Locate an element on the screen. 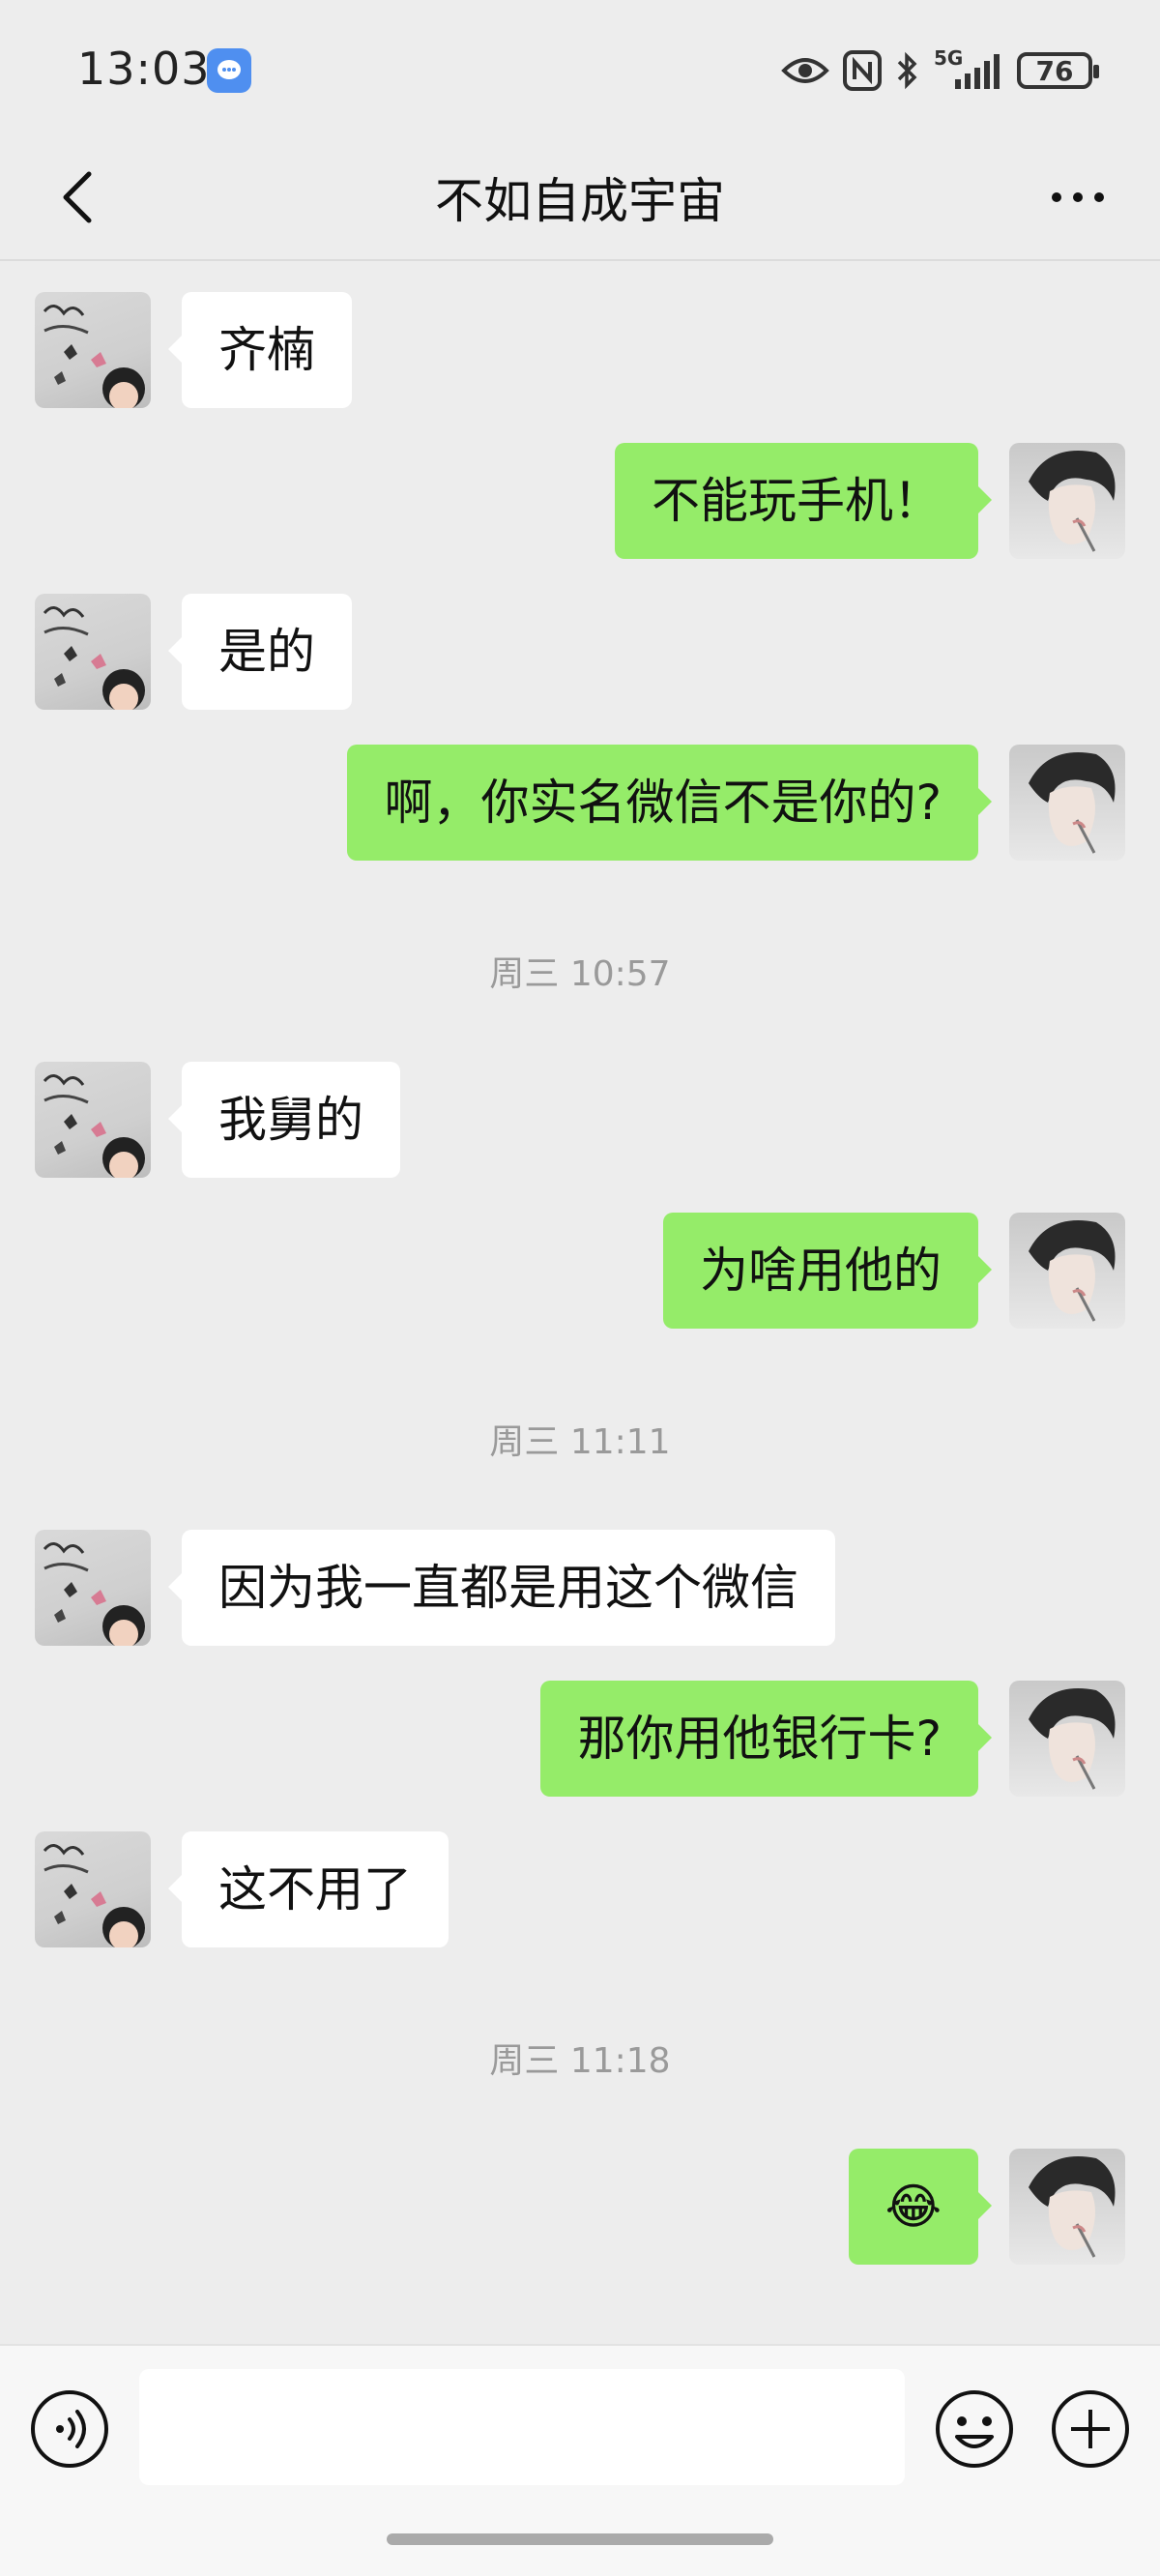 This screenshot has width=1160, height=2576. status-time: 13:03 is located at coordinates (144, 69).